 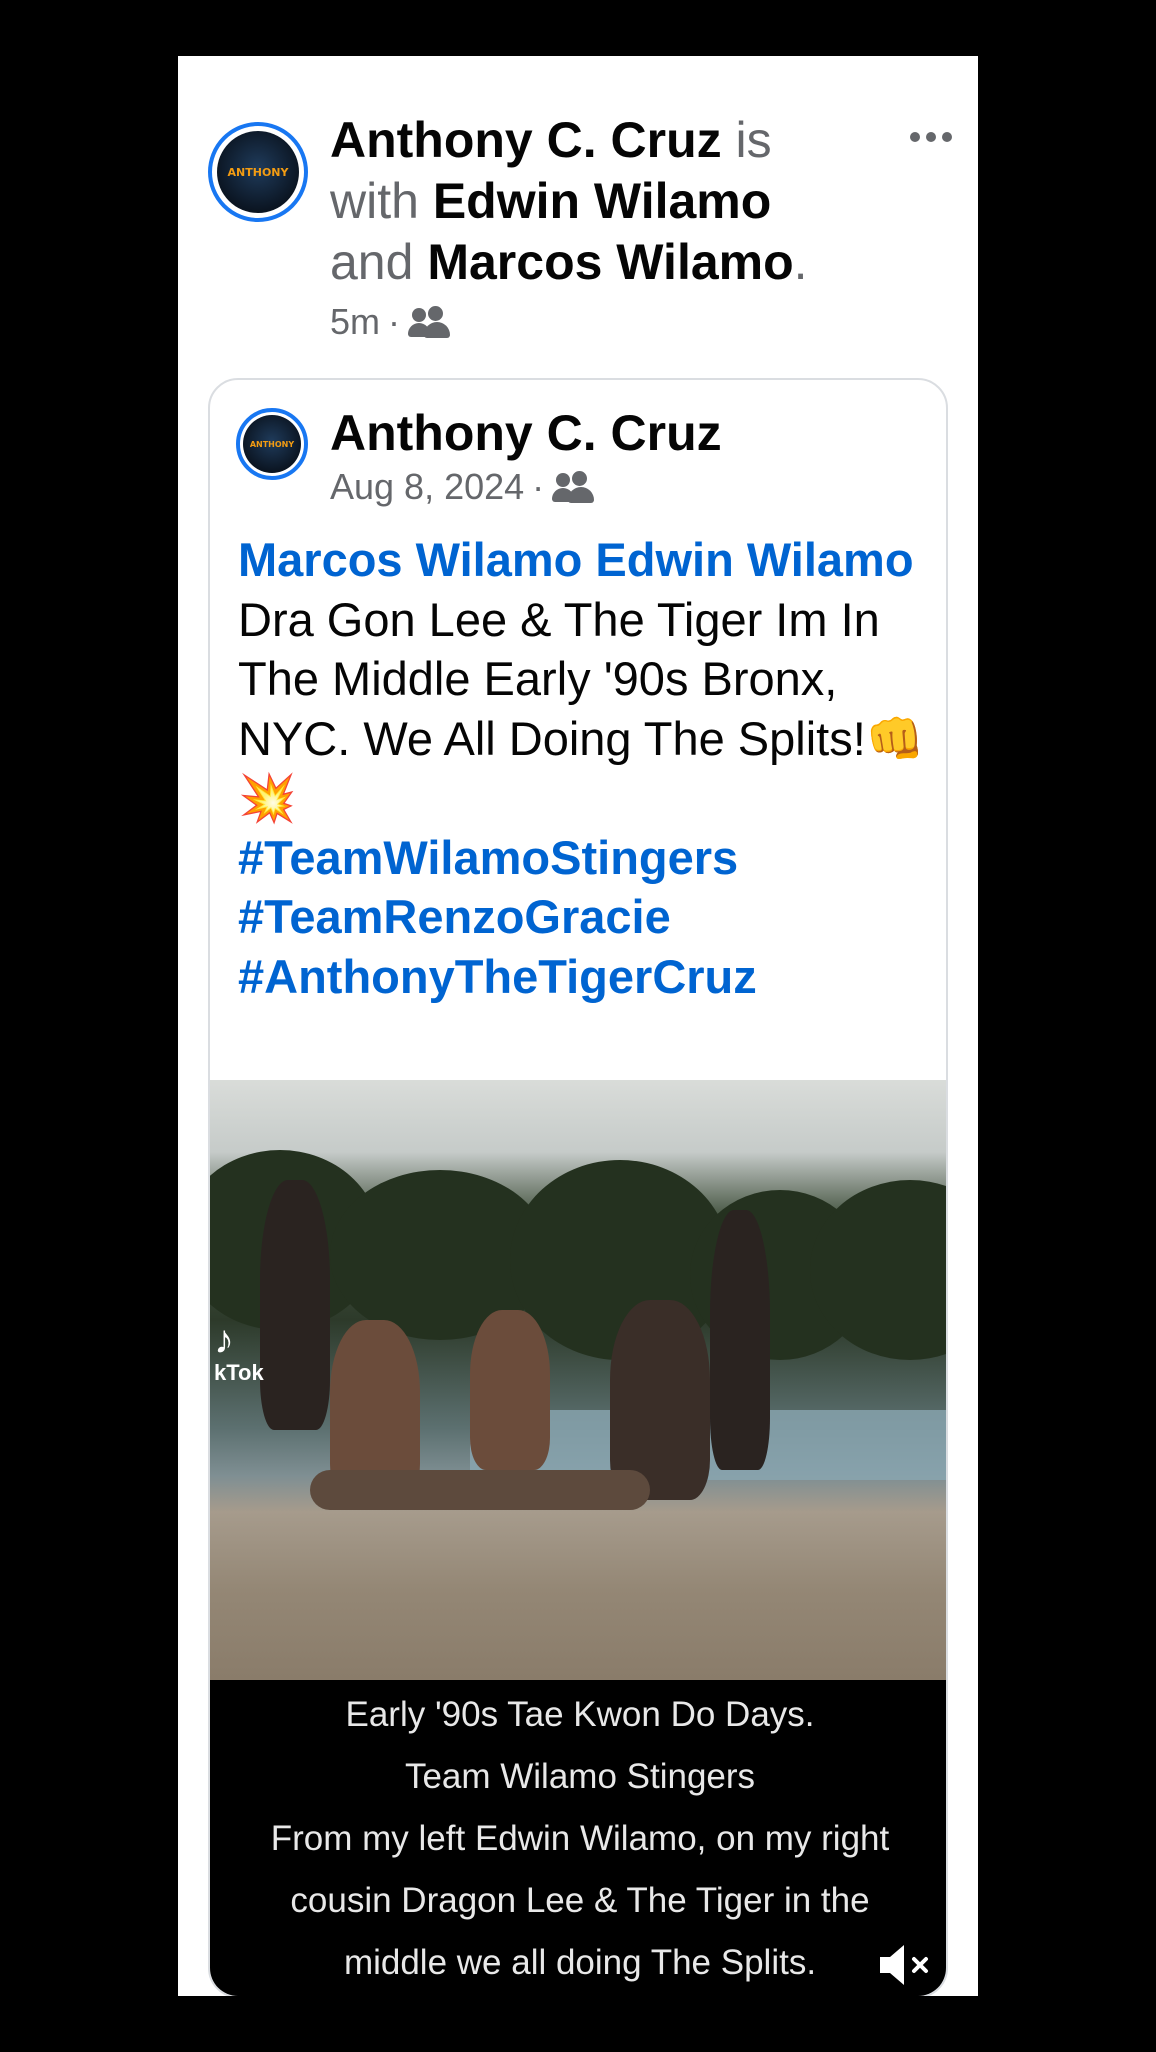 I want to click on hashtag-anthony-the-tiger-cruz: #AnthonyTheTigerCruz, so click(x=583, y=977).